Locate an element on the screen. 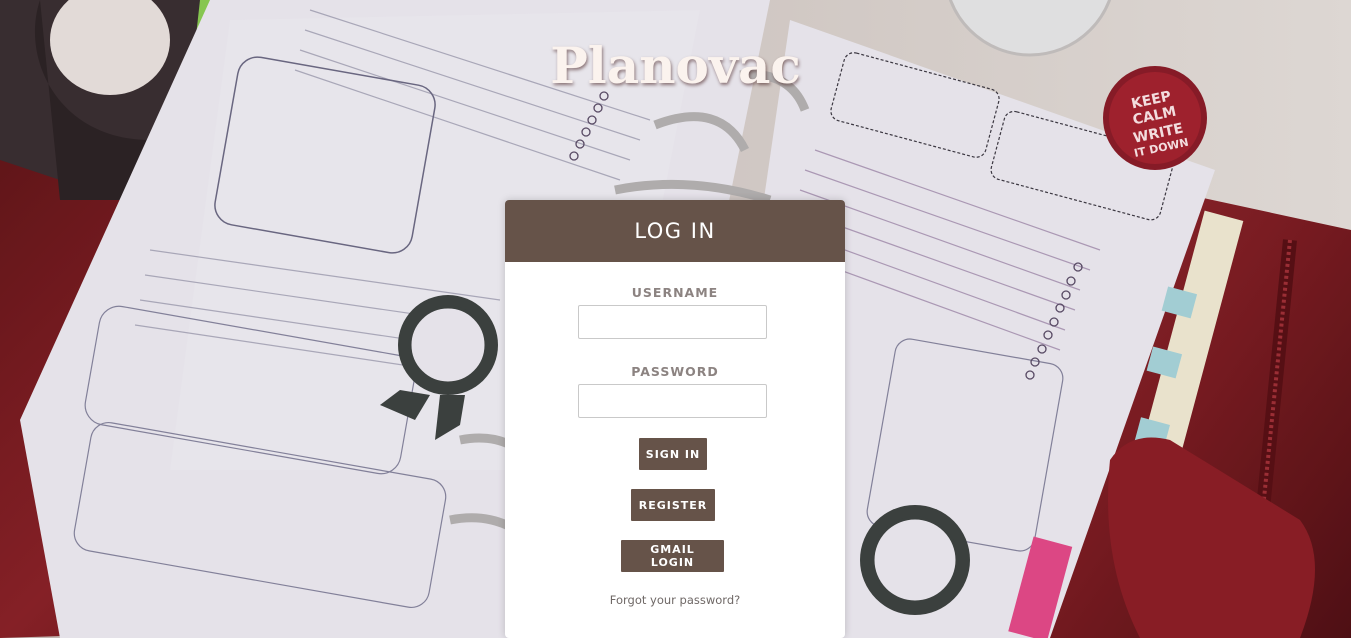 The image size is (1351, 638). sign-in-button: SIGN IN is located at coordinates (673, 454).